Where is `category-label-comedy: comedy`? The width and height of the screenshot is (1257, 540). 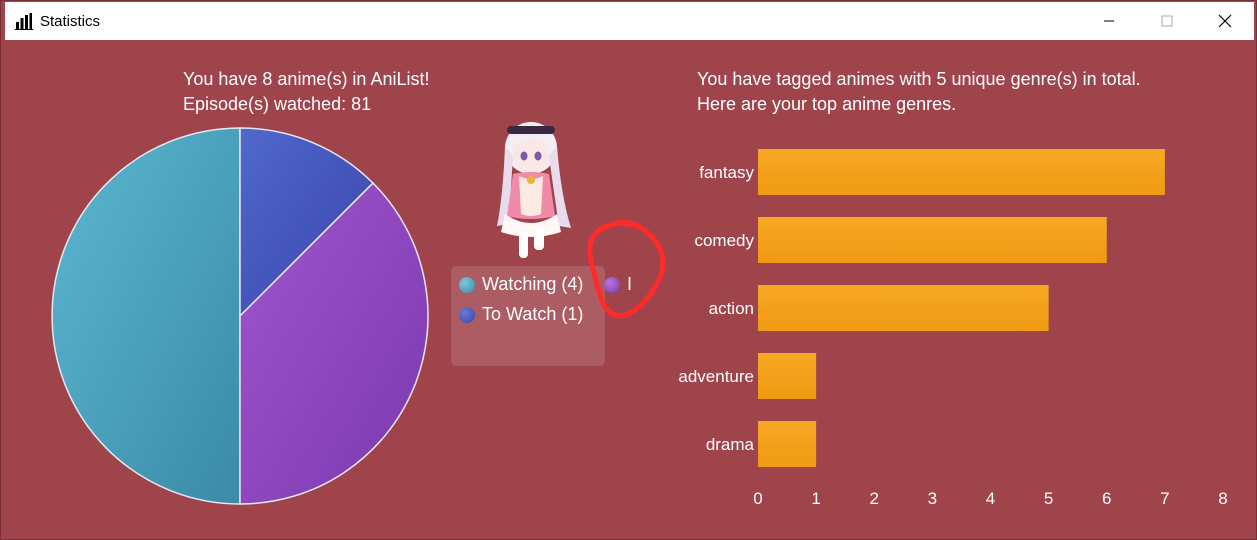 category-label-comedy: comedy is located at coordinates (724, 240).